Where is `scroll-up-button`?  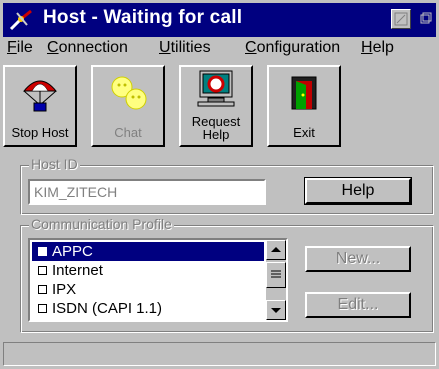 scroll-up-button is located at coordinates (276, 250).